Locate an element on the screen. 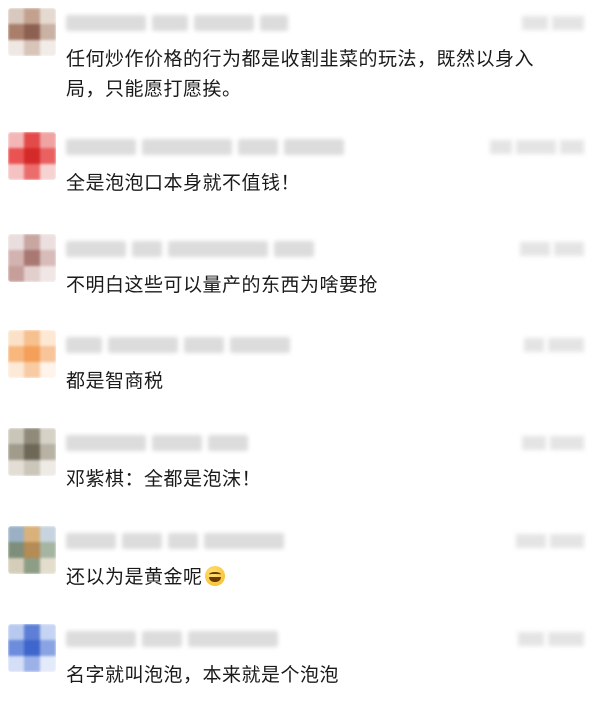 The width and height of the screenshot is (600, 724). comment-text-line: 任何炒作价格的行为都是收割韭菜的玩法，既然以身入 is located at coordinates (300, 59).